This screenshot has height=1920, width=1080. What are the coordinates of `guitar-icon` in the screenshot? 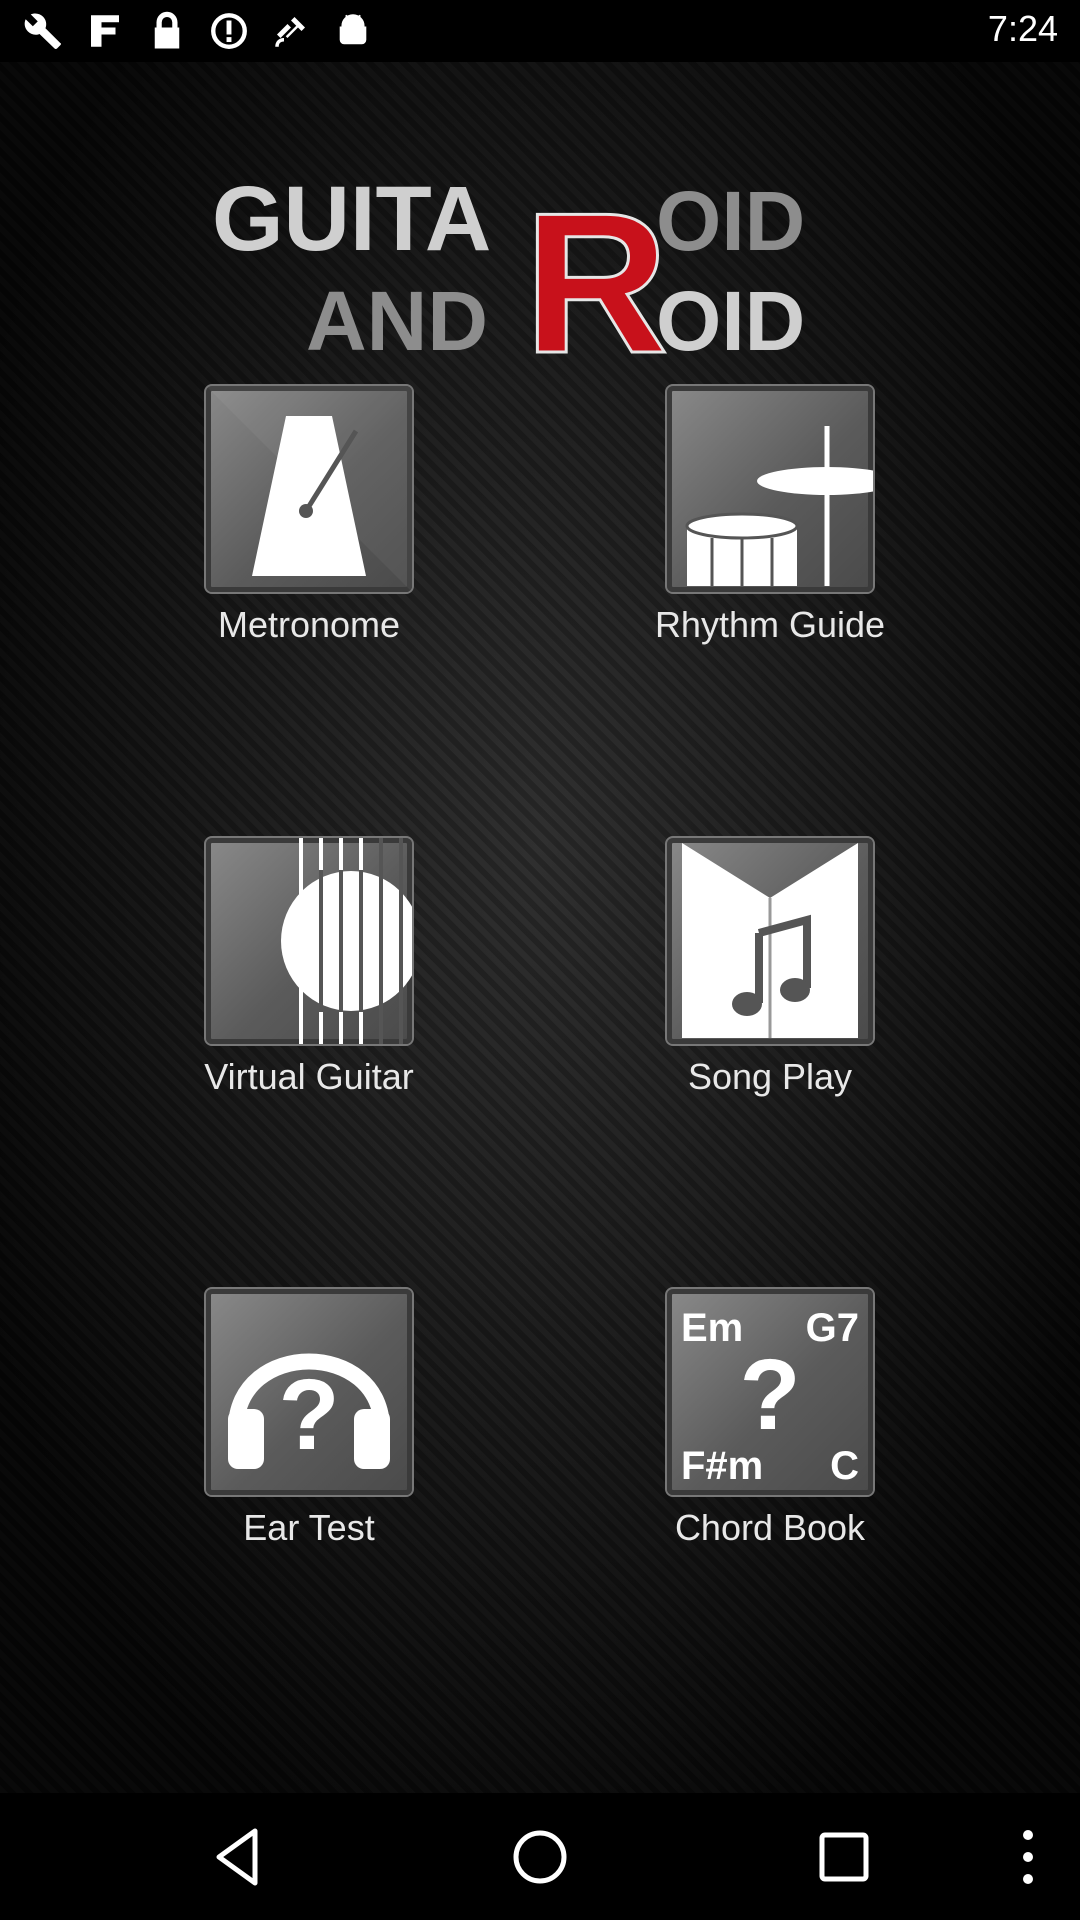 It's located at (309, 941).